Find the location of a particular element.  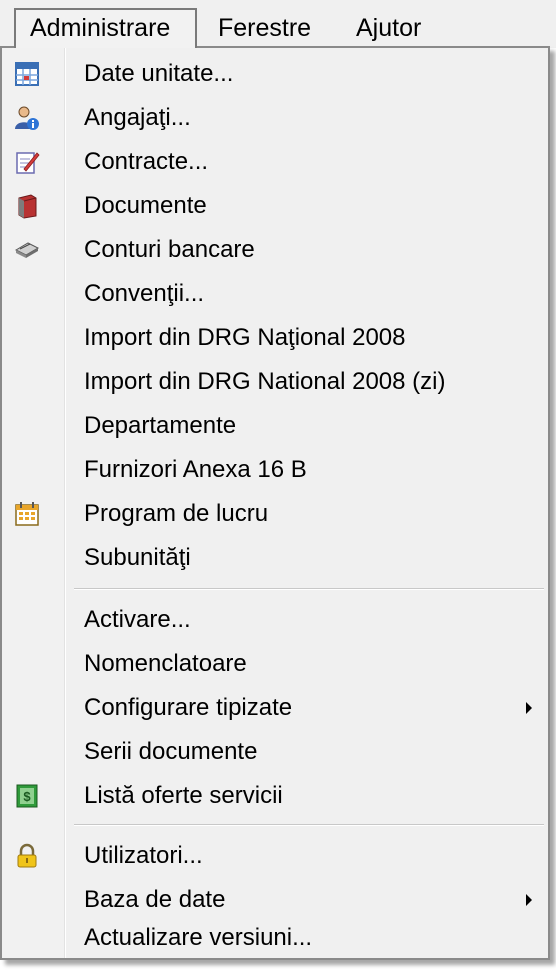

menu-item-label: Configurare tipizate is located at coordinates (188, 707).